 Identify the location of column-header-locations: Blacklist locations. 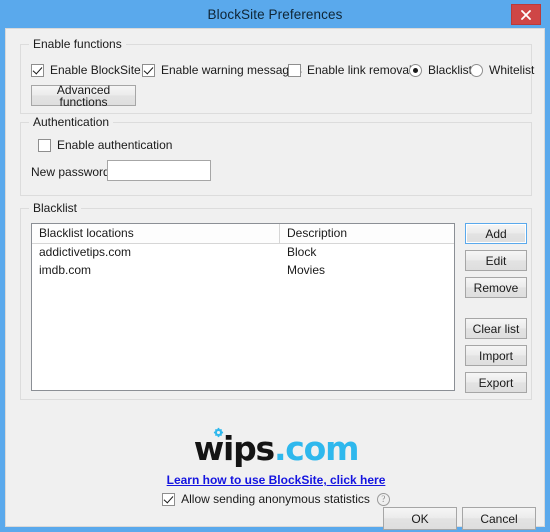
(156, 233).